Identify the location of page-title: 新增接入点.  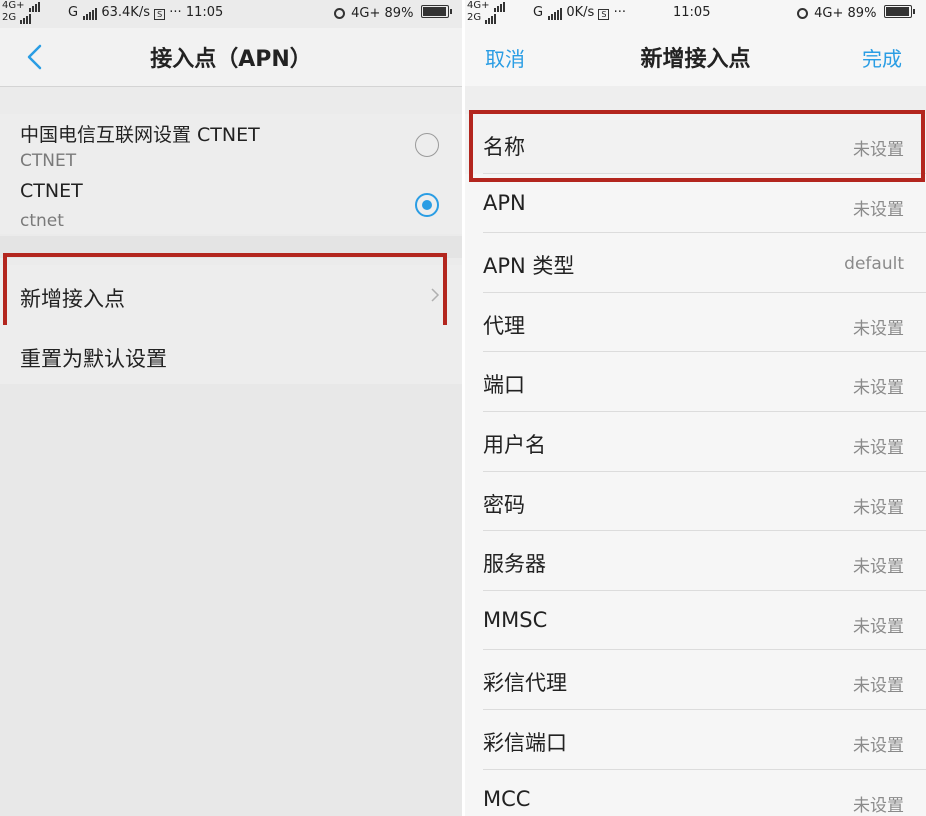
(695, 59).